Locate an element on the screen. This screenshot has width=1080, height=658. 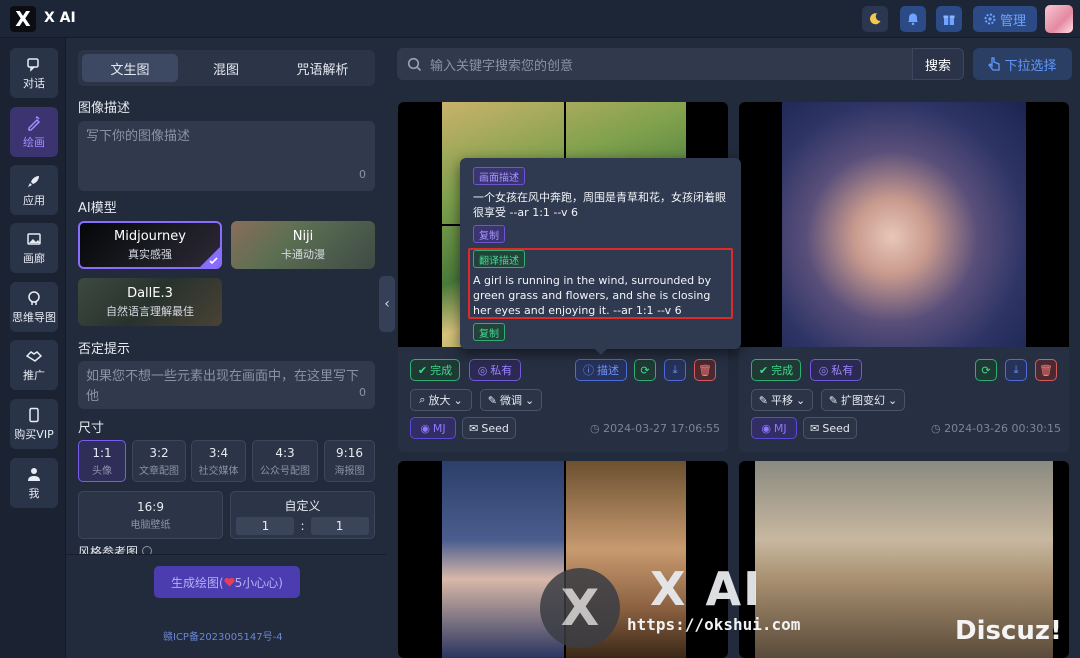
prompt-tag: 画面描述 is located at coordinates (499, 176).